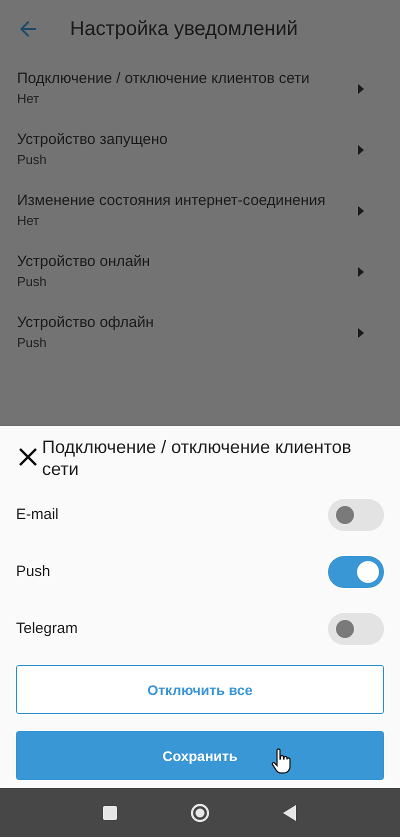 The image size is (400, 837). I want to click on channel-label: E-mail, so click(37, 514).